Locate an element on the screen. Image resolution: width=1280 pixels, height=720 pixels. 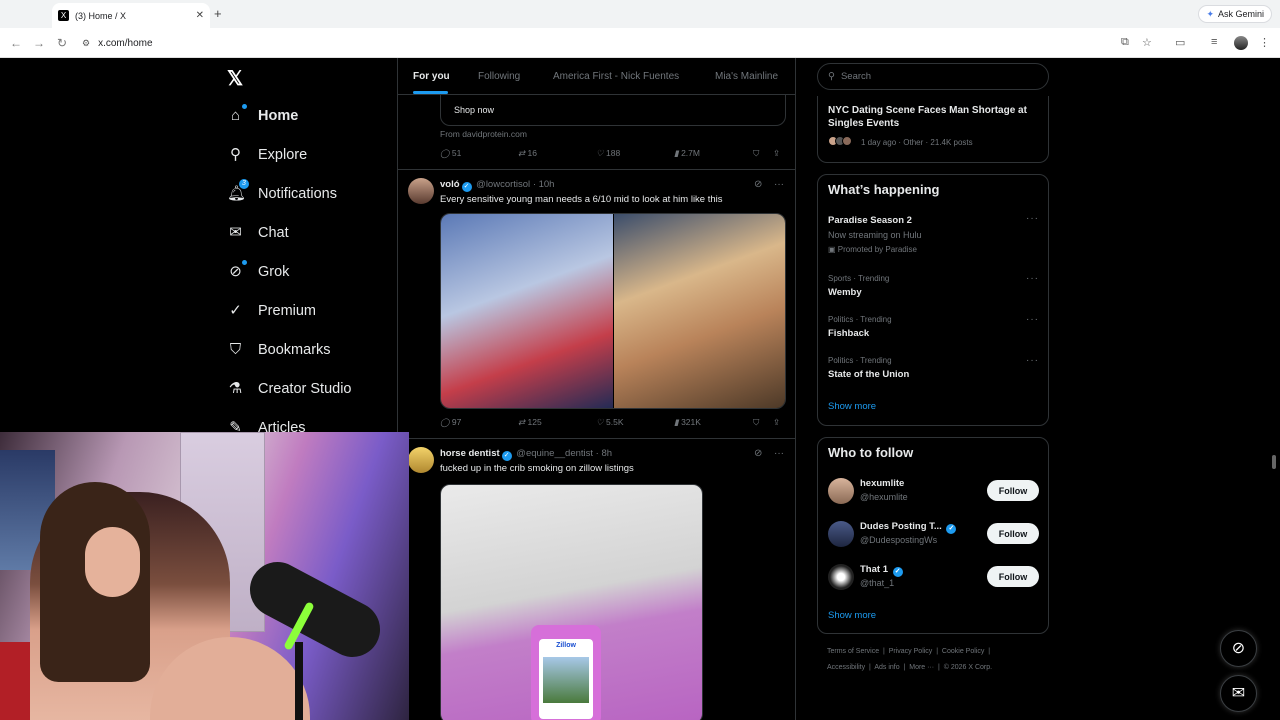
side-panel-icon: ▭ is located at coordinates (1180, 42).